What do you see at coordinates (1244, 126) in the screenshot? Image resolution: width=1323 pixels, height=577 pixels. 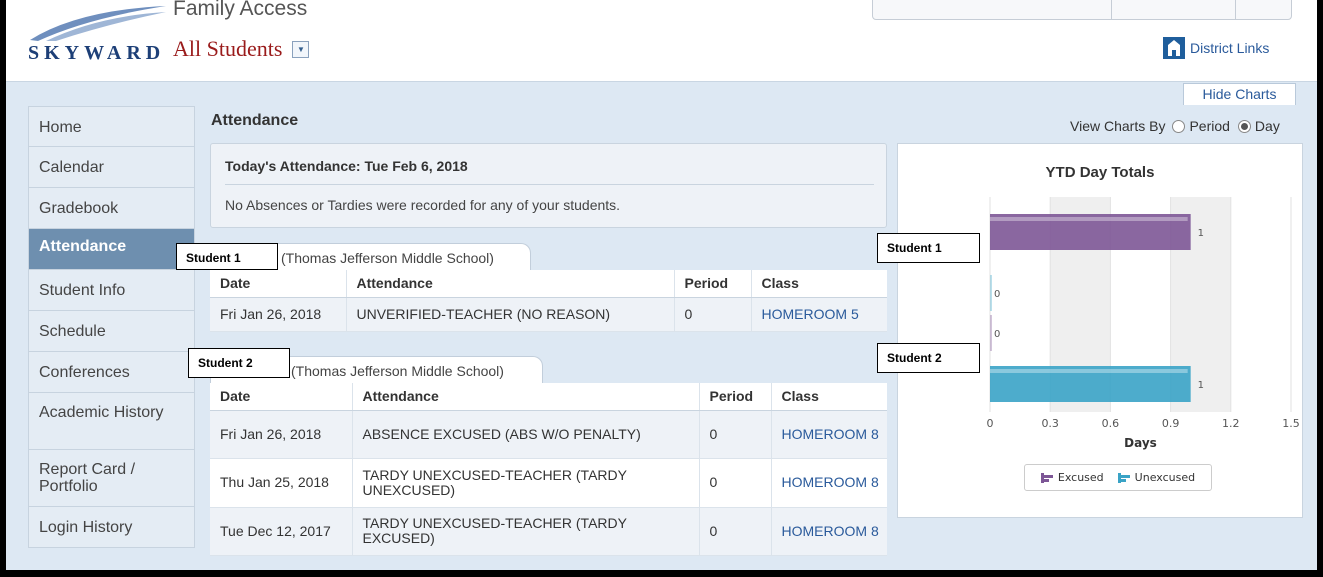 I see `day-radio` at bounding box center [1244, 126].